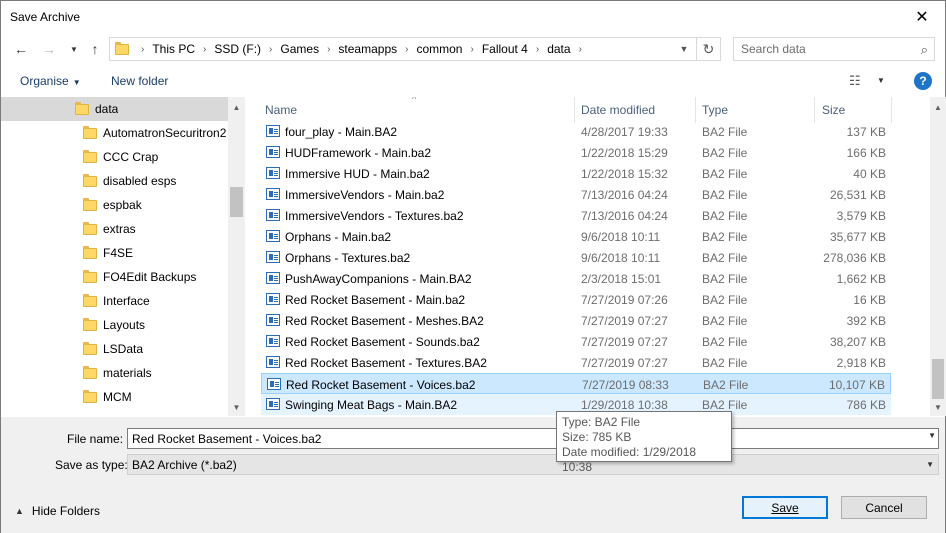  I want to click on command-bar: Organise ▼ New folder ☷ ▼ ?, so click(473, 82).